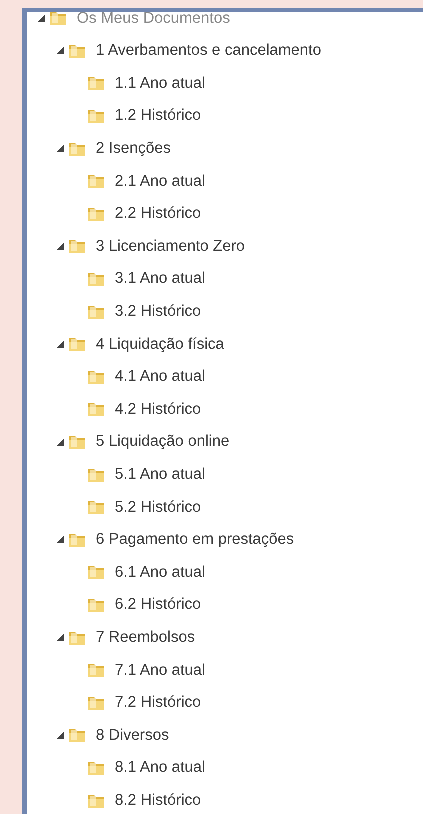 This screenshot has height=814, width=423. What do you see at coordinates (160, 768) in the screenshot?
I see `folder-label: 8.1 Ano atual` at bounding box center [160, 768].